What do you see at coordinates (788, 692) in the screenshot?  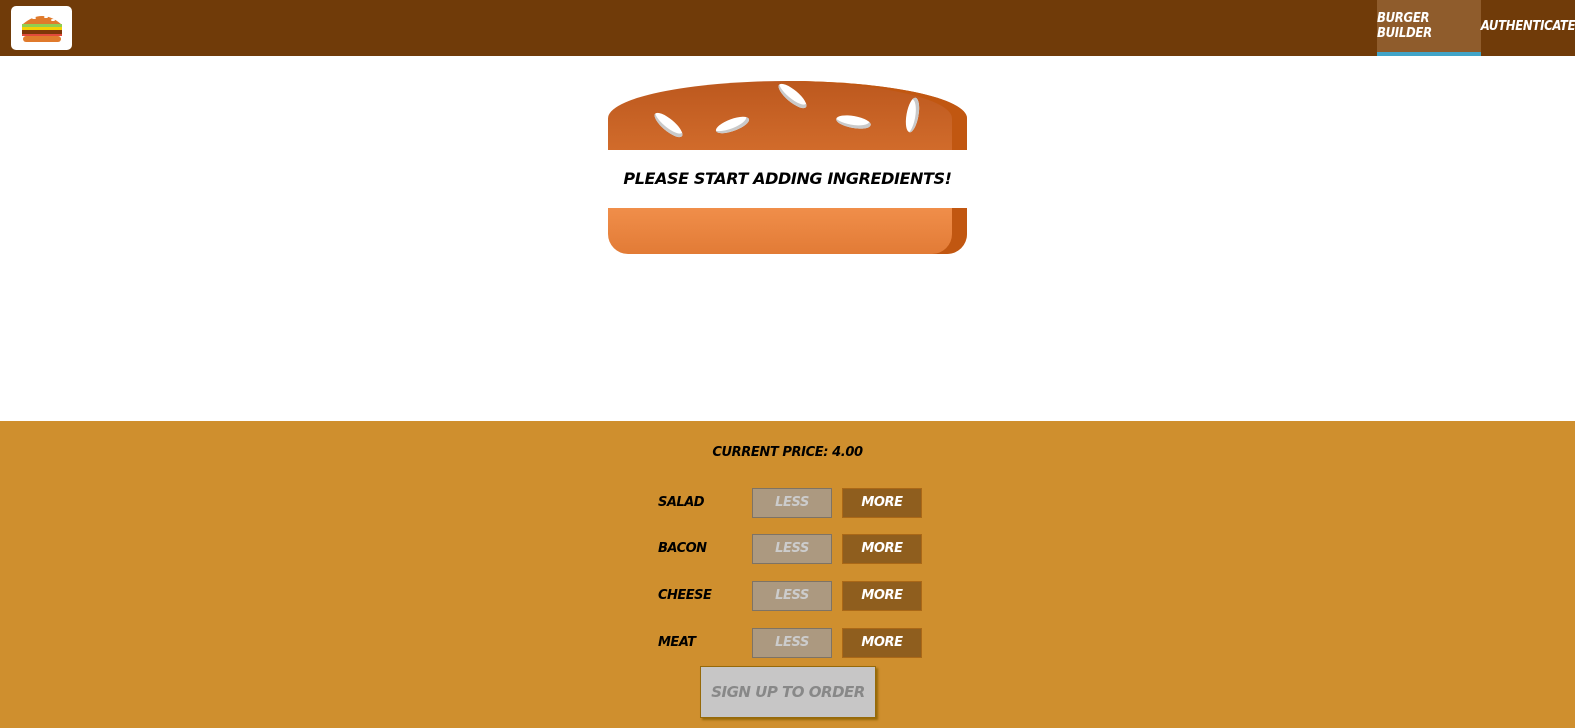 I see `order-button: Sign up to order` at bounding box center [788, 692].